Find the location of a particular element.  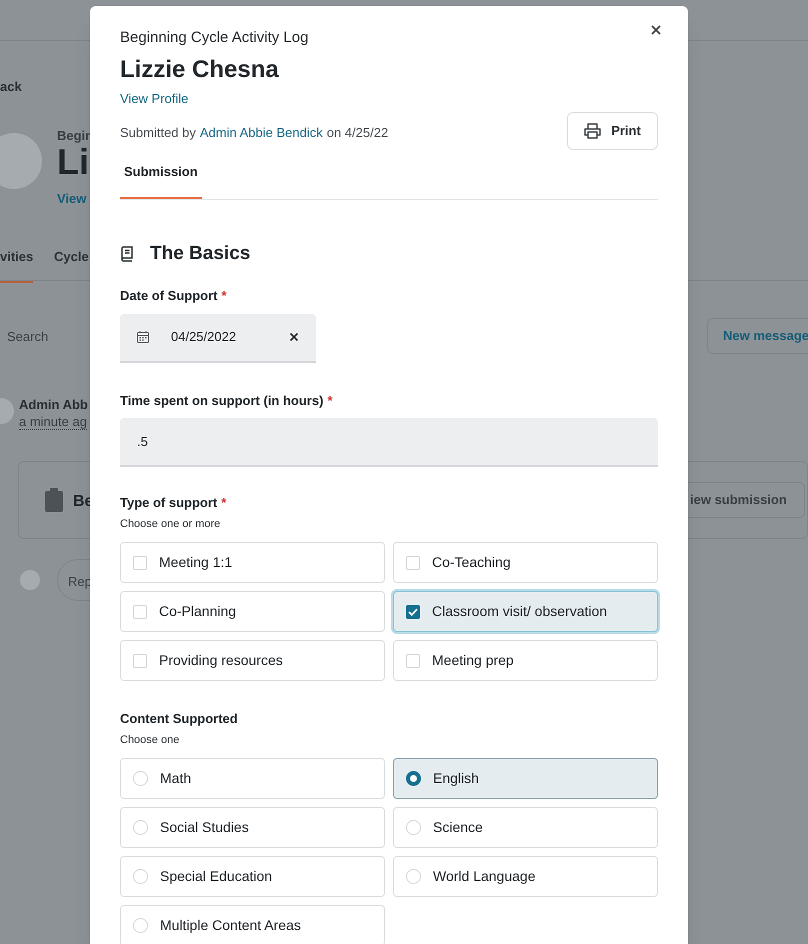

tab: Cycle is located at coordinates (71, 264).